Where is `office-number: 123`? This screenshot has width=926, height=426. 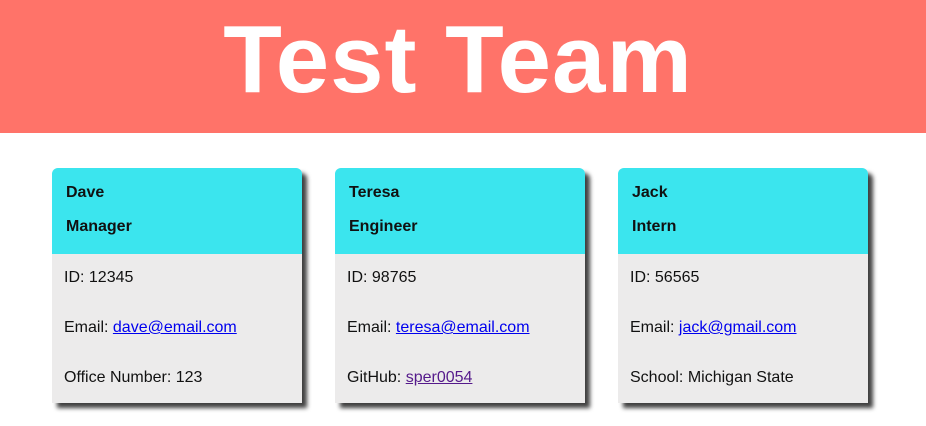
office-number: 123 is located at coordinates (189, 377).